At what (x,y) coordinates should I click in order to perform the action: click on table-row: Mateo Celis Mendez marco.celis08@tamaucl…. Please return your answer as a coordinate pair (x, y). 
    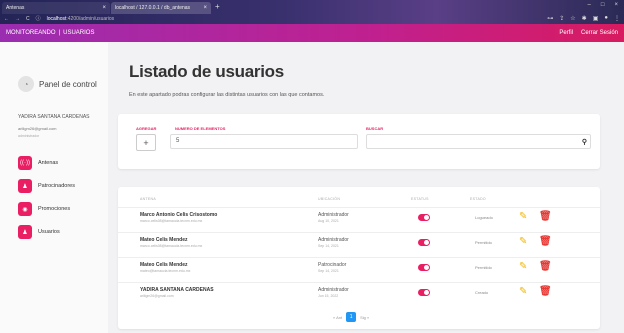
    Looking at the image, I should click on (359, 244).